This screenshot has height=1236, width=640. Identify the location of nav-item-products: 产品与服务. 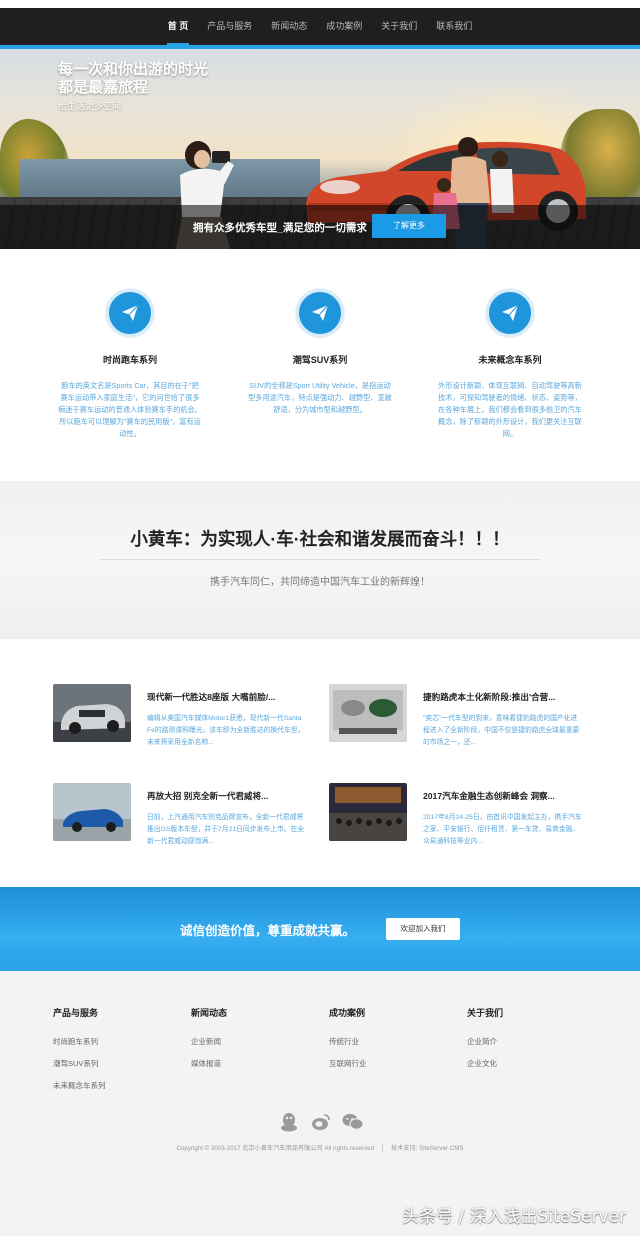
(230, 26).